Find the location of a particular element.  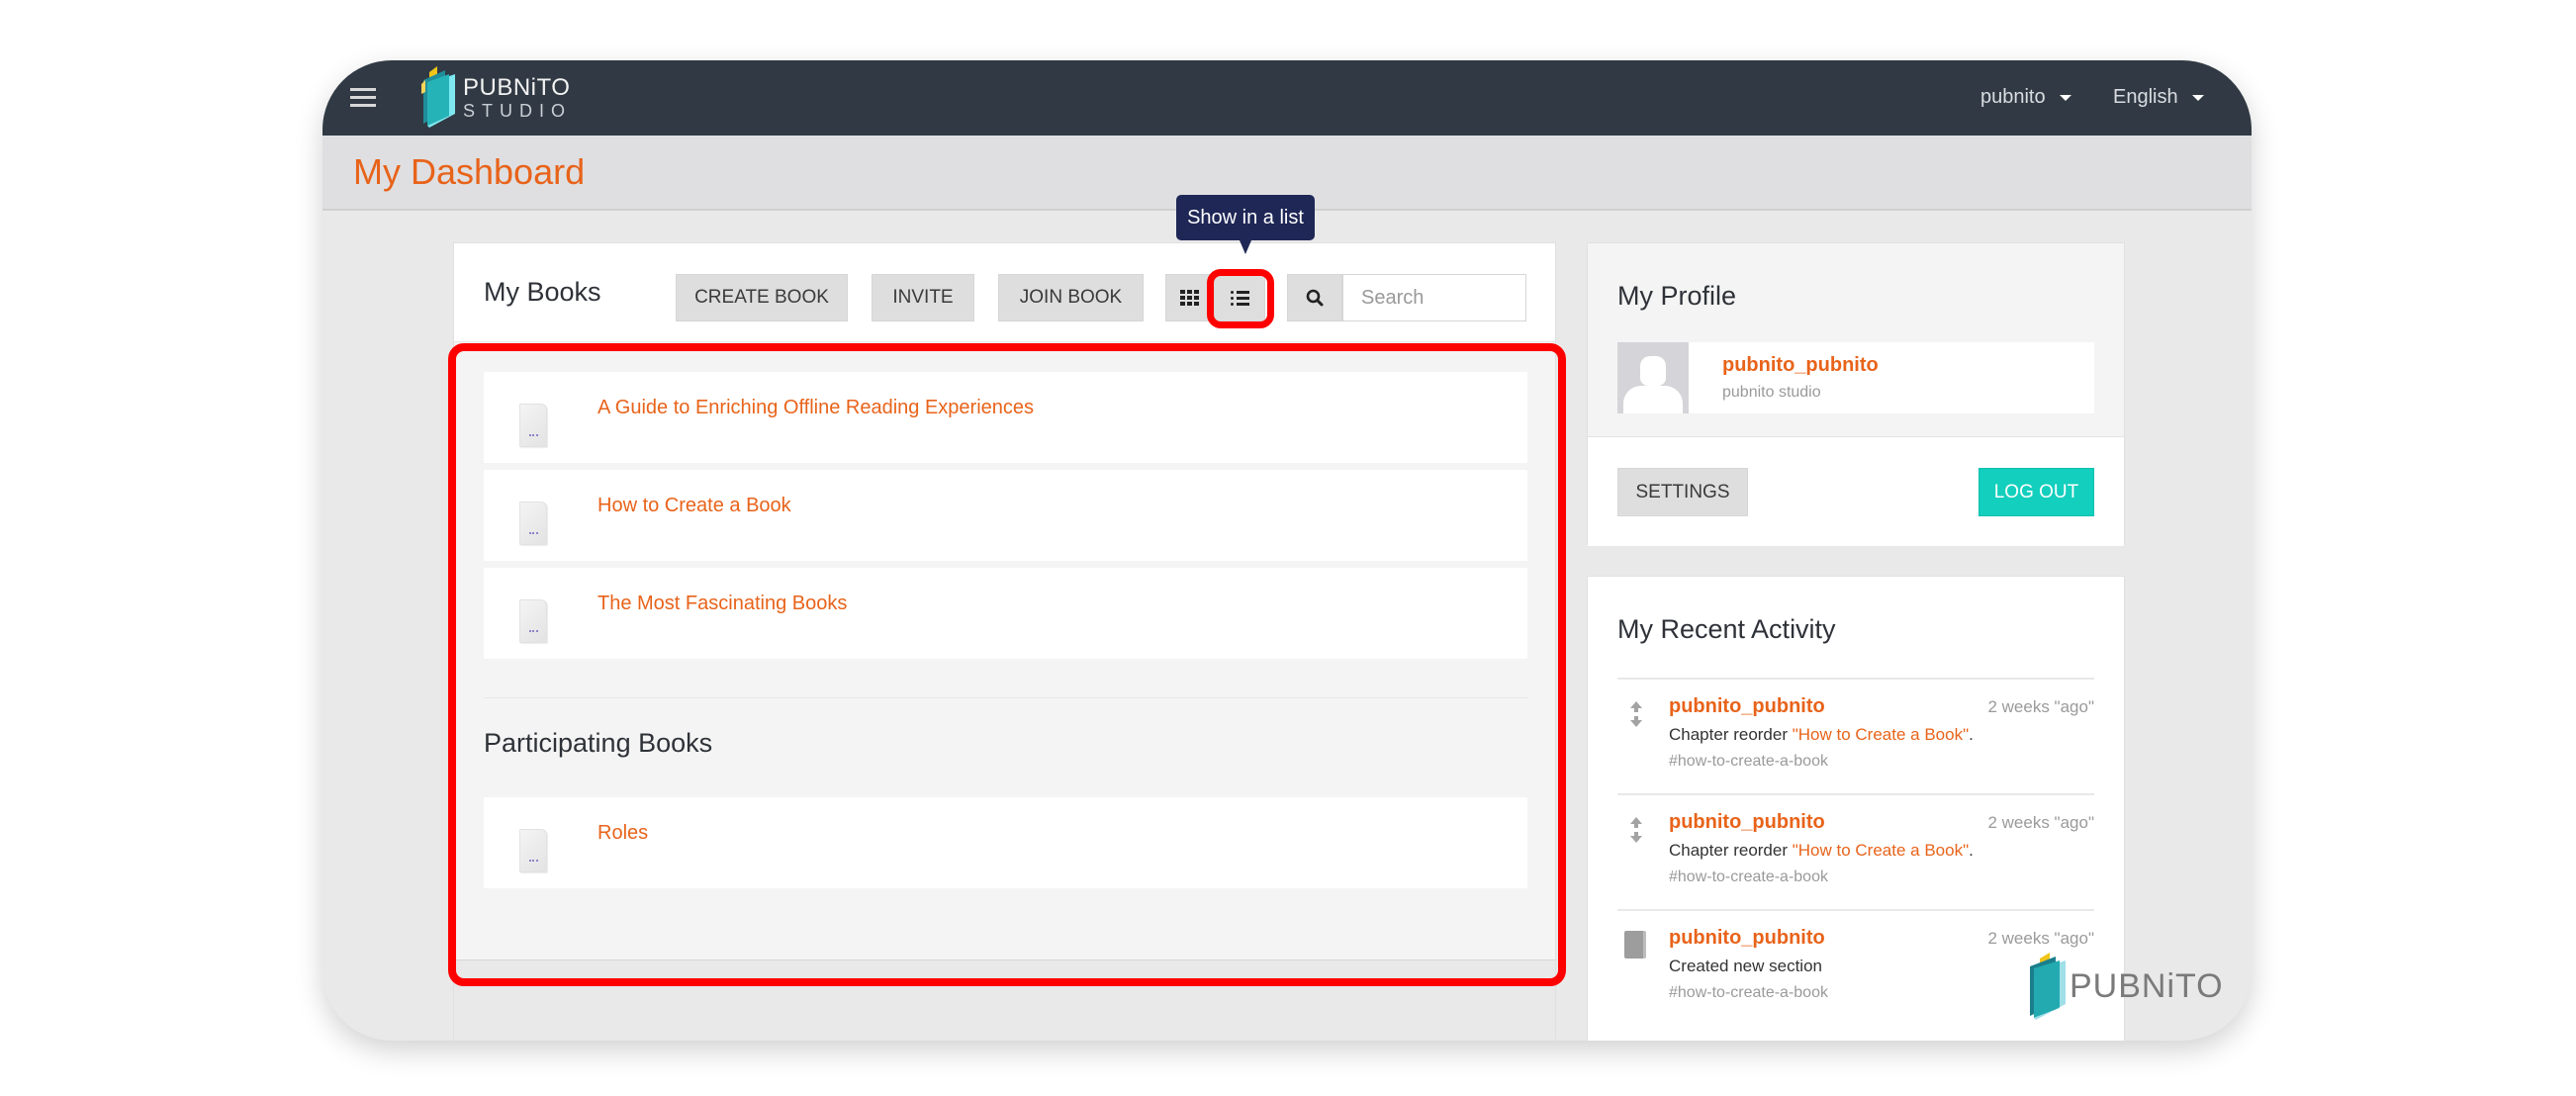

book-list-item: Roles is located at coordinates (1005, 842).